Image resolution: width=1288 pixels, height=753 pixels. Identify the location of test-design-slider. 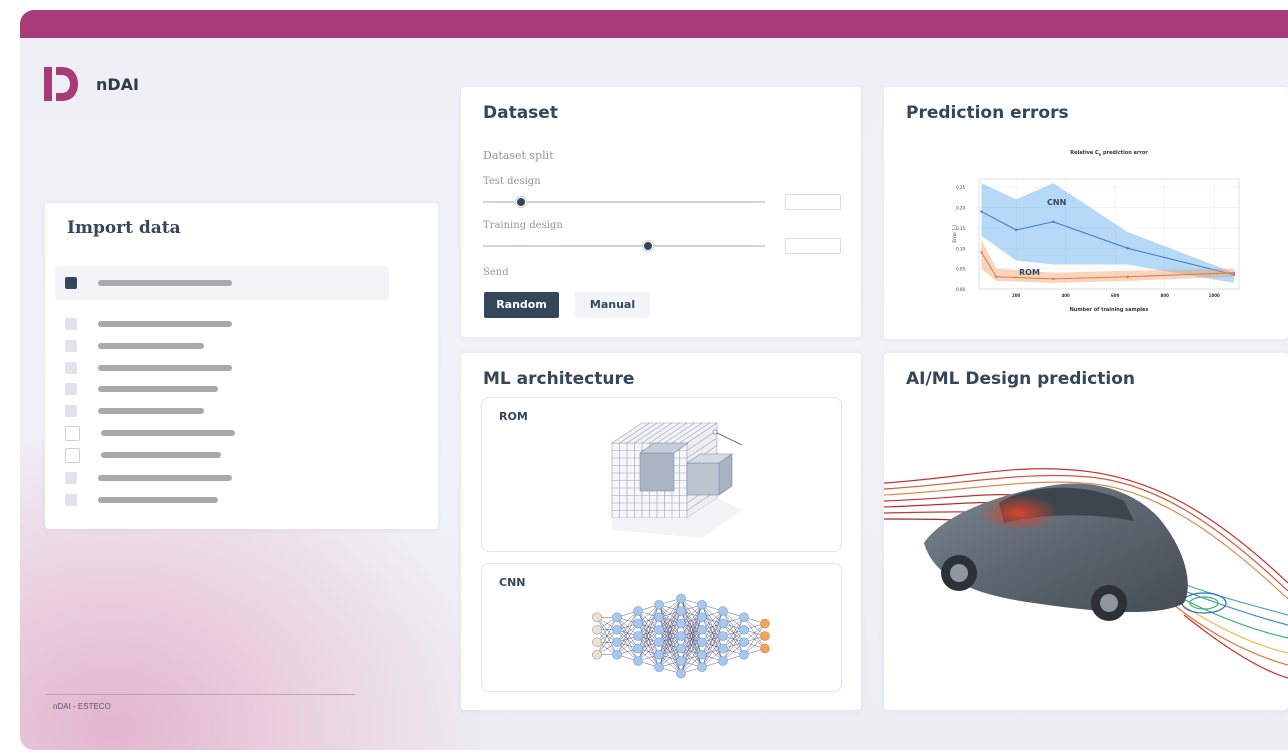
(624, 202).